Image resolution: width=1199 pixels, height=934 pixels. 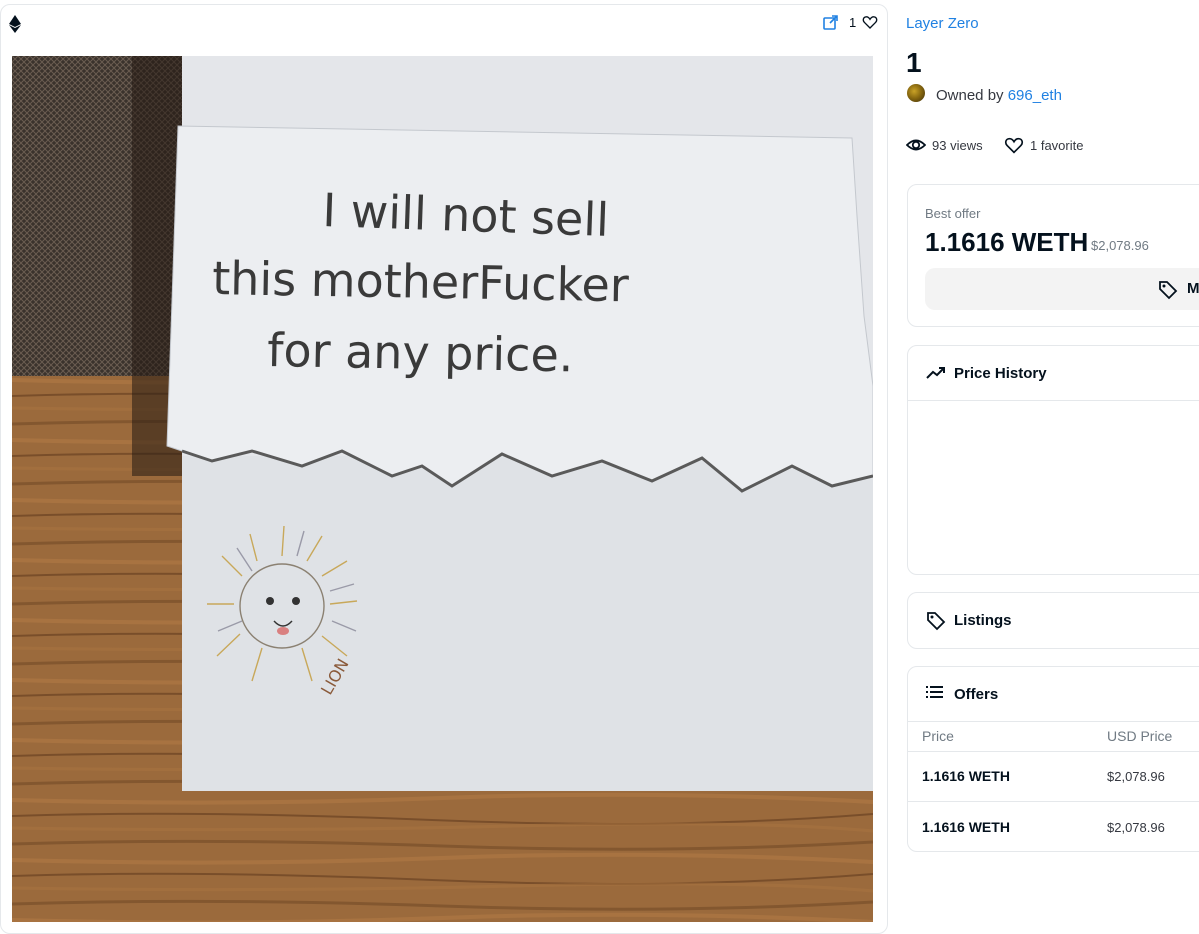 What do you see at coordinates (916, 145) in the screenshot?
I see `eye-icon` at bounding box center [916, 145].